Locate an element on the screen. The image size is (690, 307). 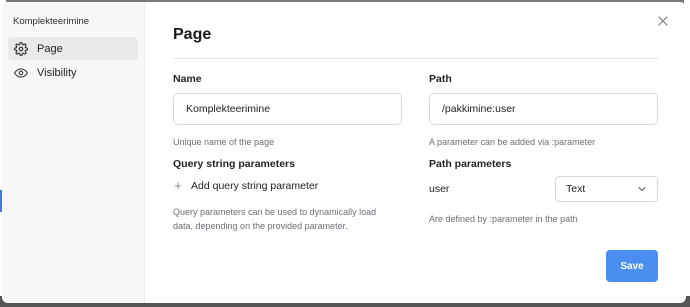
path-param-row: user Text is located at coordinates (543, 189).